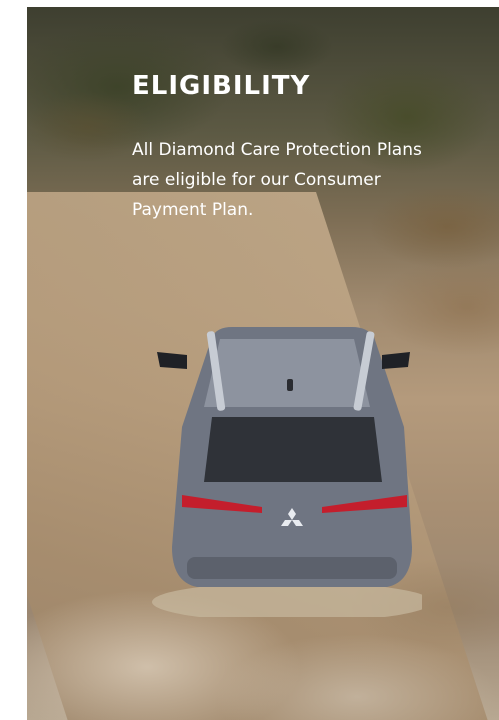 This screenshot has height=720, width=499. Describe the element at coordinates (292, 568) in the screenshot. I see `rear-bumper` at that location.